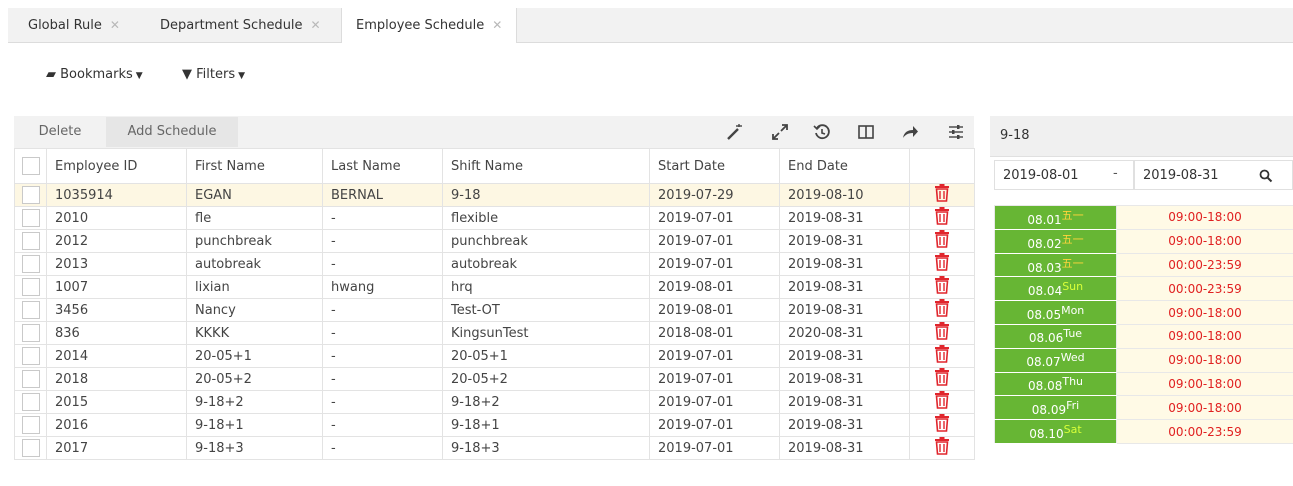 This screenshot has height=486, width=1293. I want to click on select-all-cell, so click(30, 166).